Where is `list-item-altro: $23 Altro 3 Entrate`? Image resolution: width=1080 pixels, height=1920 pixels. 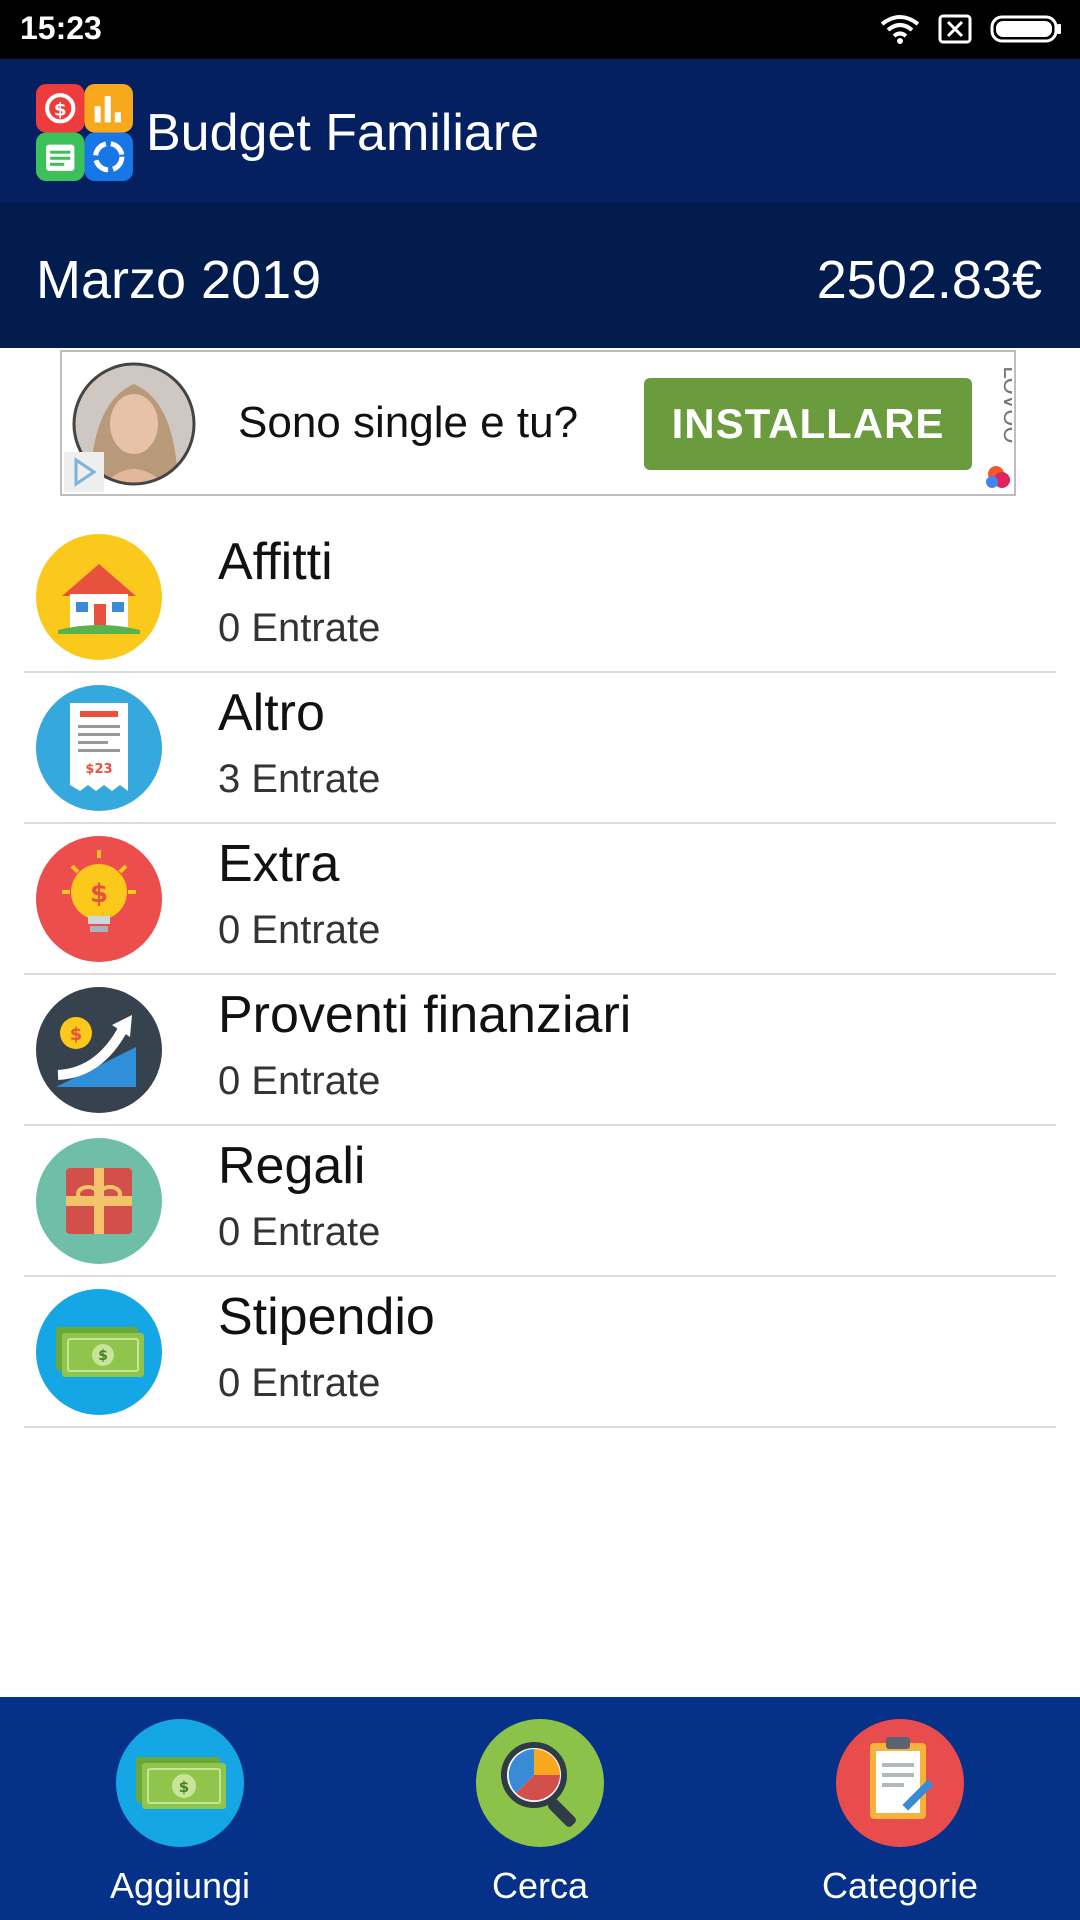
list-item-altro: $23 Altro 3 Entrate is located at coordinates (540, 748).